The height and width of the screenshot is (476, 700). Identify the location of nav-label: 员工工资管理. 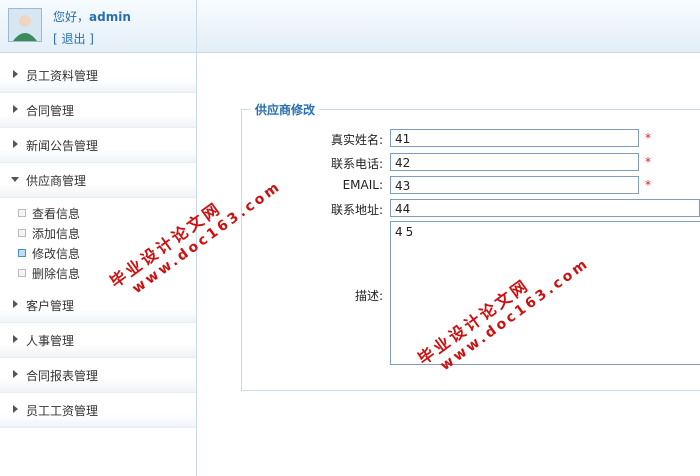
(62, 411).